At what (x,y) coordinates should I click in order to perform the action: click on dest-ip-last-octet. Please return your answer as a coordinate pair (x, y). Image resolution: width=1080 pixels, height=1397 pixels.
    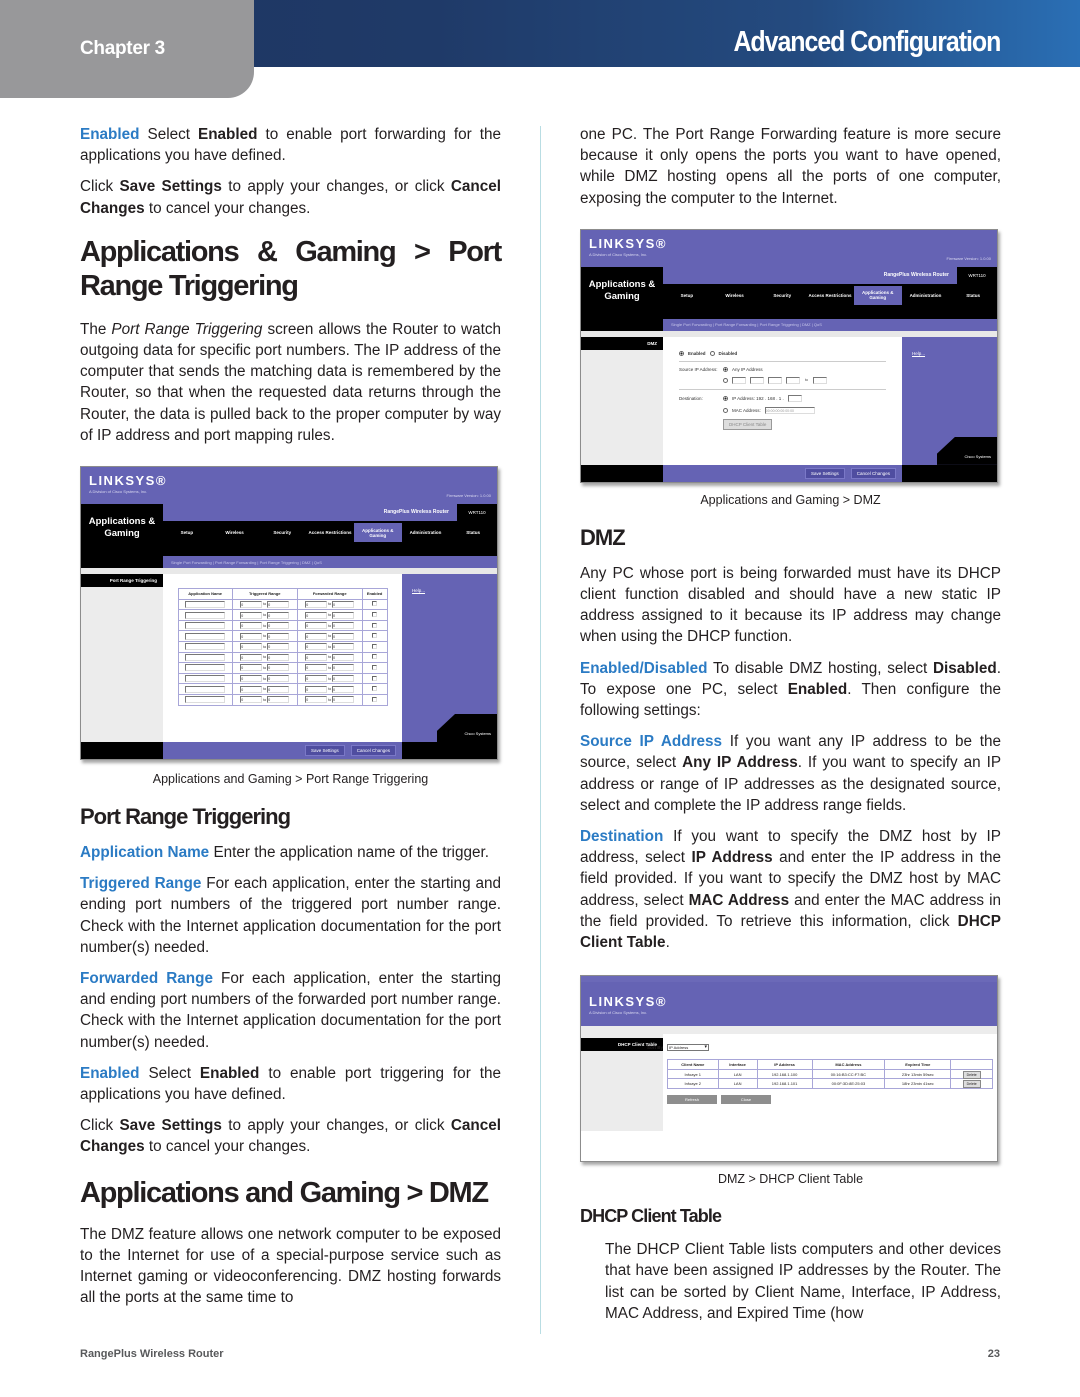
    Looking at the image, I should click on (794, 398).